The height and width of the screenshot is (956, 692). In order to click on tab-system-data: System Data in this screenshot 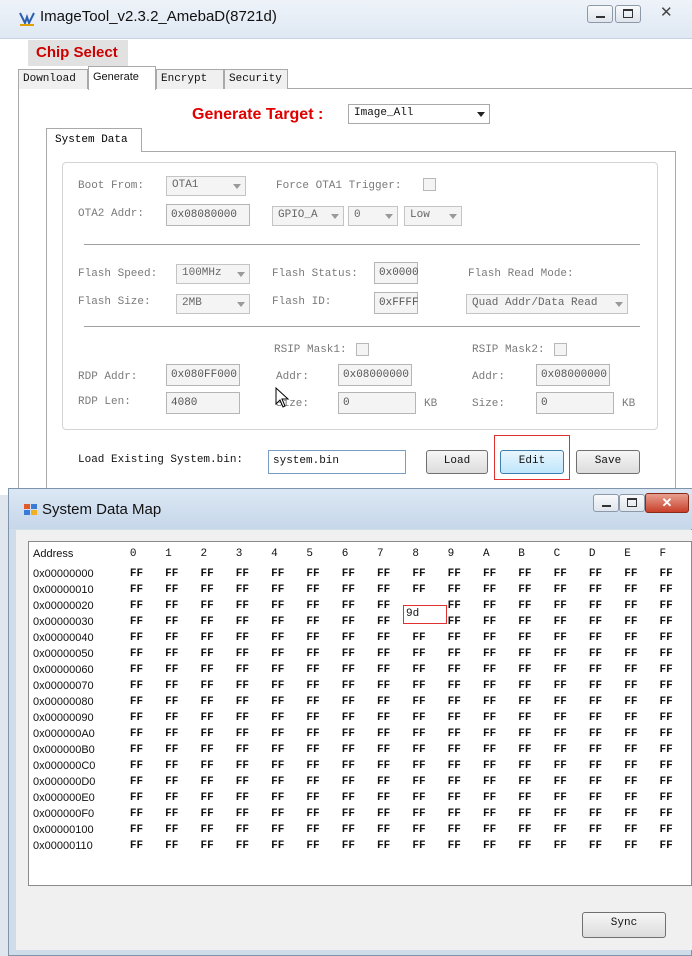, I will do `click(94, 140)`.